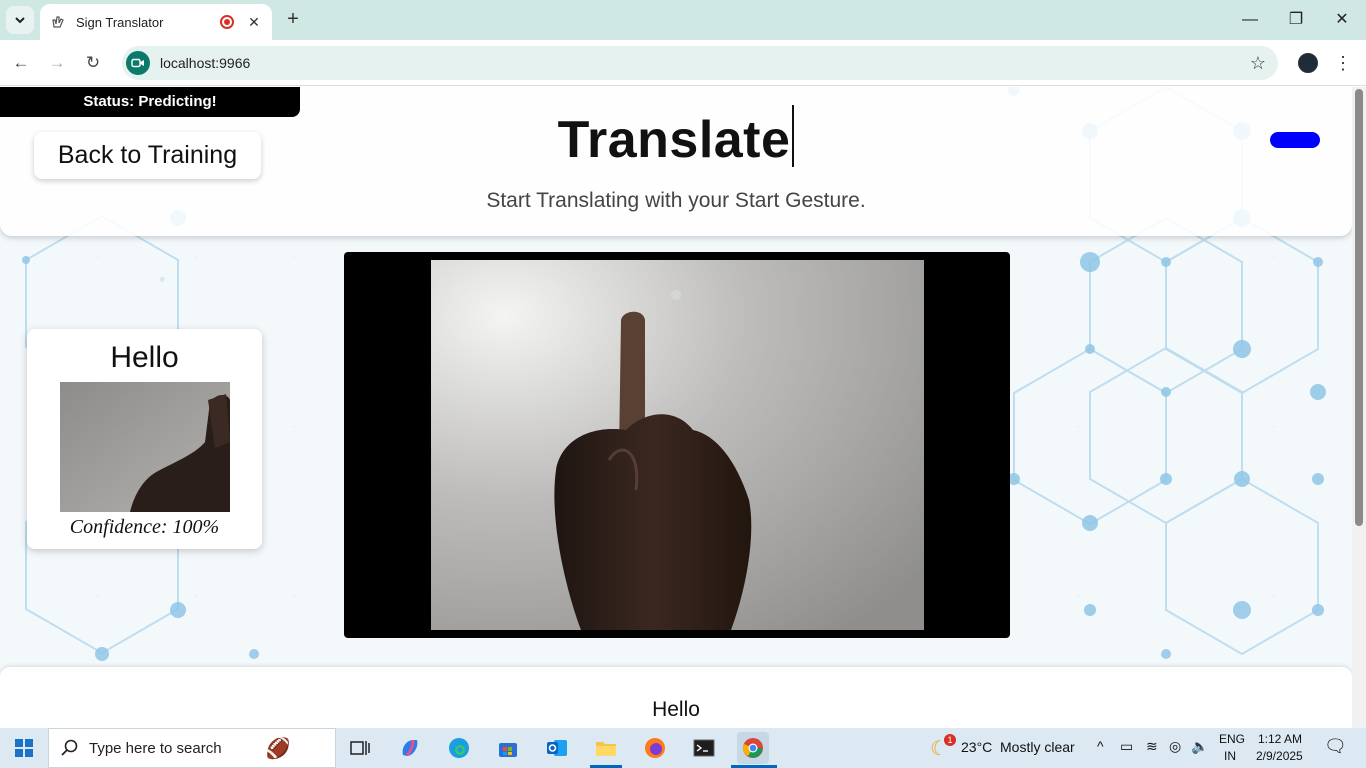  I want to click on search-icon, so click(69, 747).